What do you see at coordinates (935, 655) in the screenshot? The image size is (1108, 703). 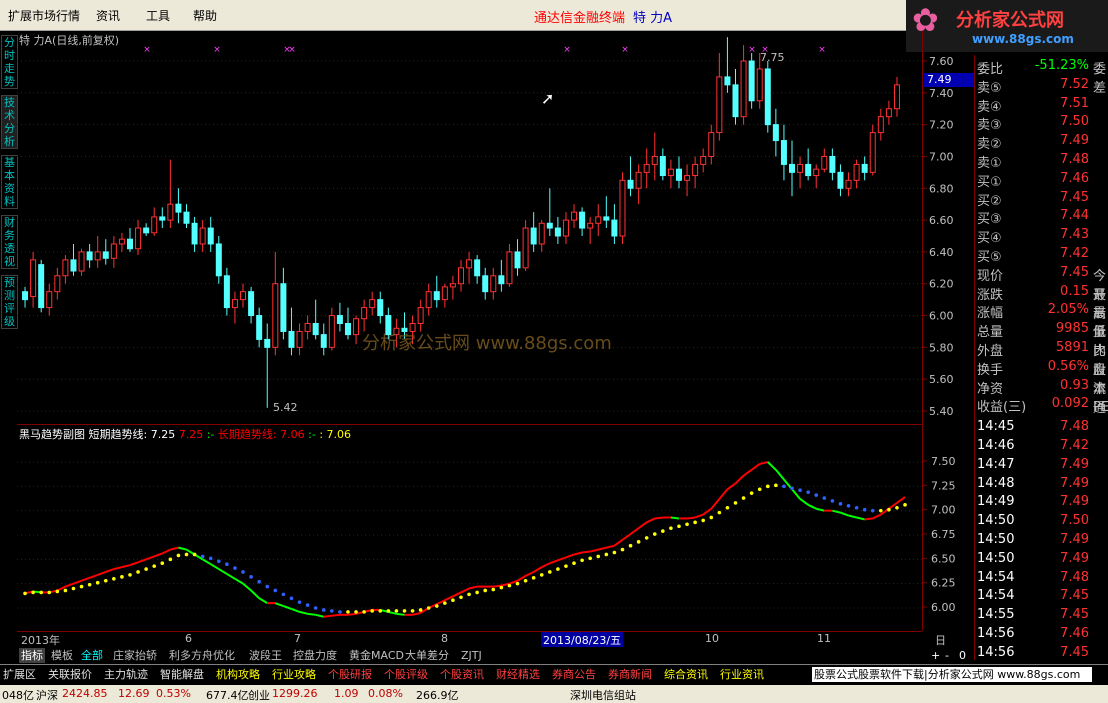 I see `zoom-in-button: +` at bounding box center [935, 655].